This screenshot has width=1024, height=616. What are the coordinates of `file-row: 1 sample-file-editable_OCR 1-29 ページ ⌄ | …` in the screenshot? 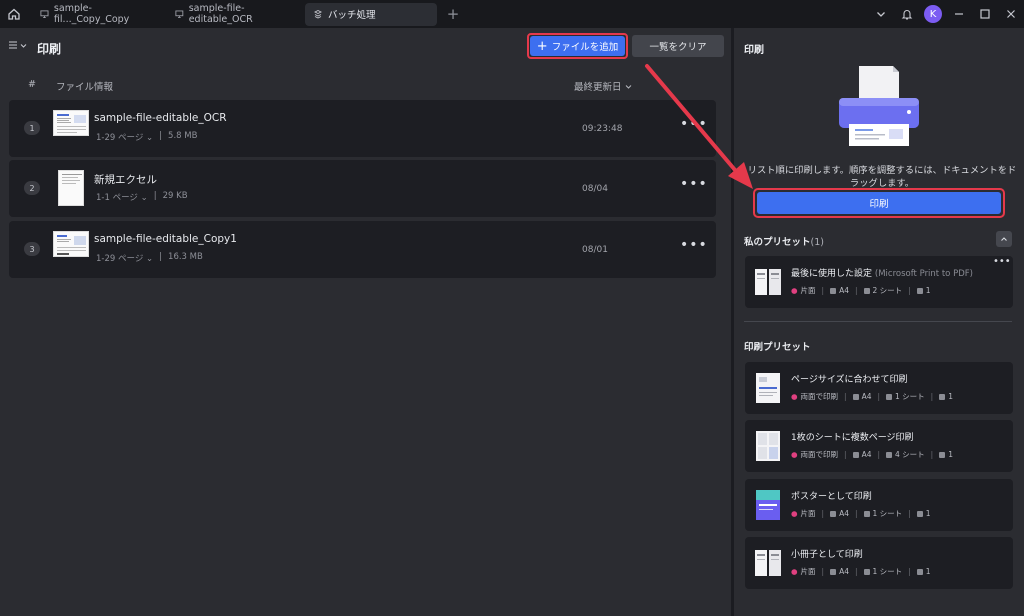 It's located at (362, 128).